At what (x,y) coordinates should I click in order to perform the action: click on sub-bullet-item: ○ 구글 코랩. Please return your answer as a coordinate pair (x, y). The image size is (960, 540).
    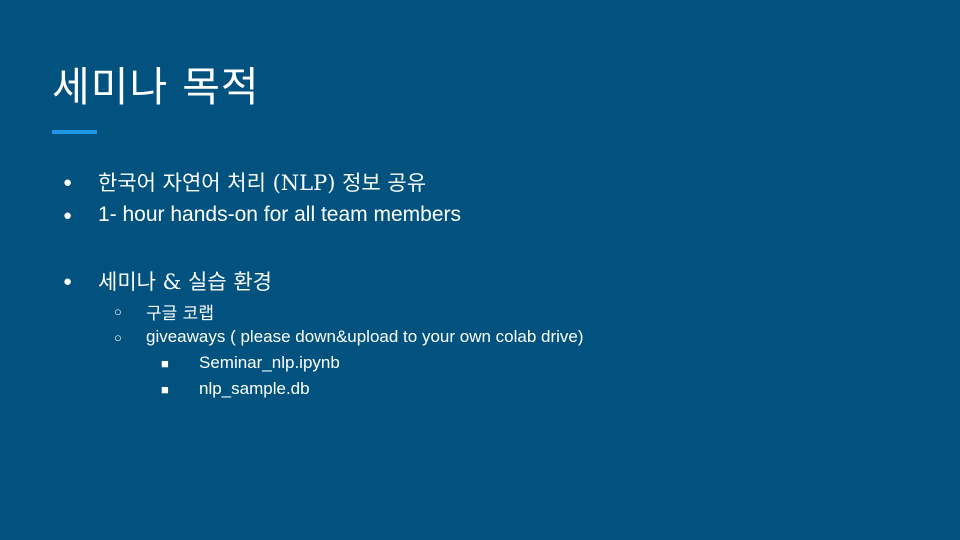
    Looking at the image, I should click on (164, 311).